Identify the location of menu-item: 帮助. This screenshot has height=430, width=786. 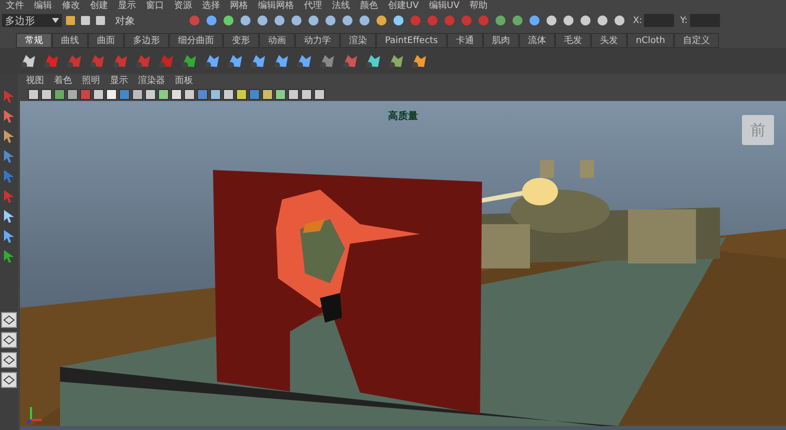
(479, 6).